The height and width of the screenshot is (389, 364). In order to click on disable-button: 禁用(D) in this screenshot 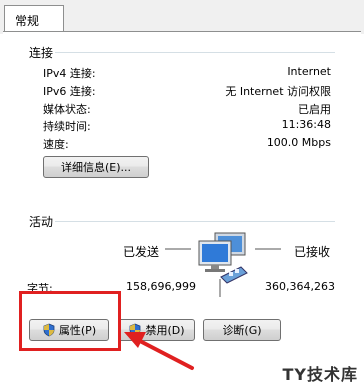, I will do `click(156, 330)`.